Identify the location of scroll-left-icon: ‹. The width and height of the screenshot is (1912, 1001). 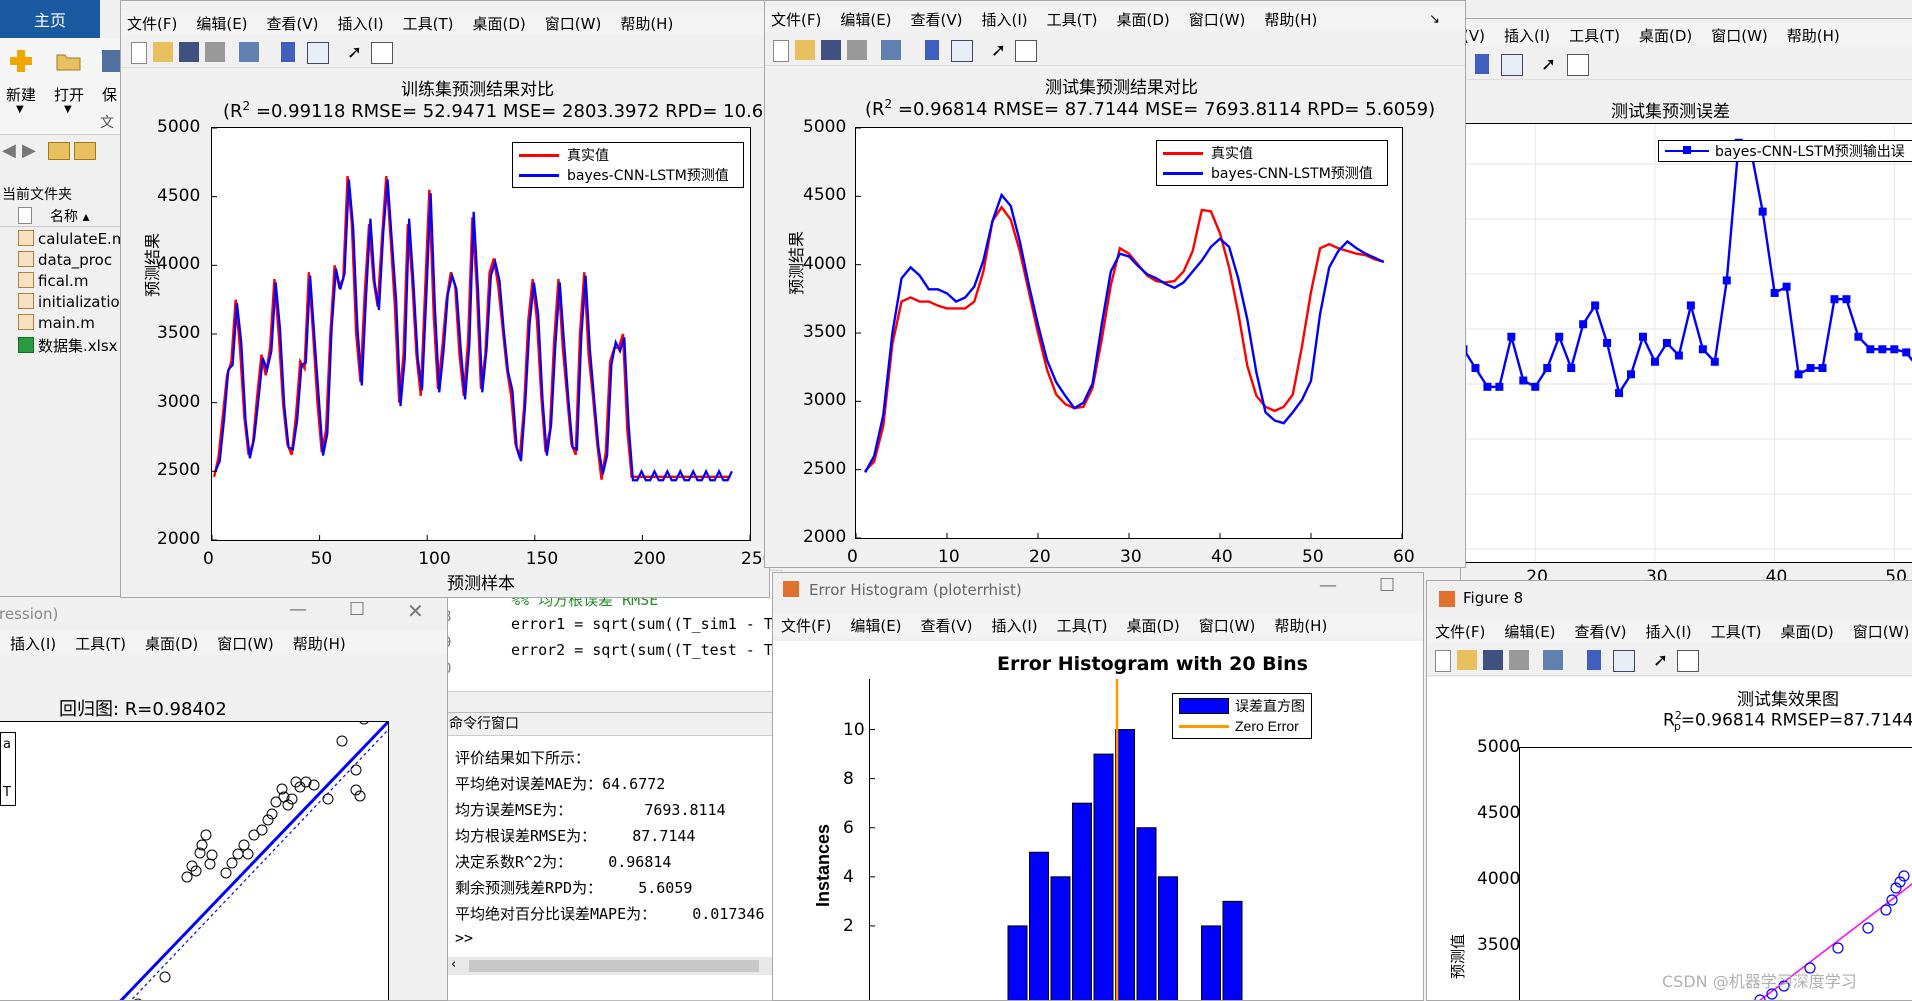
(453, 964).